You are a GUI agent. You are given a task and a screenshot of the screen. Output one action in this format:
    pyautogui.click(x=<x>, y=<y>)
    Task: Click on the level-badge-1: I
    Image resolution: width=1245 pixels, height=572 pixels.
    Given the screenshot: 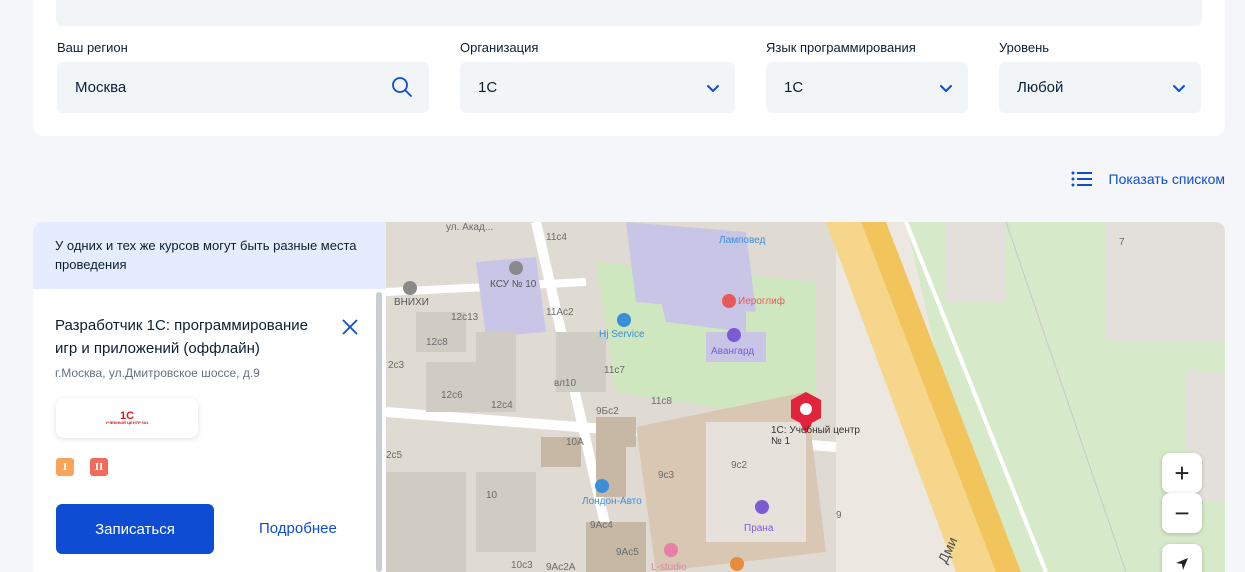 What is the action you would take?
    pyautogui.click(x=65, y=467)
    